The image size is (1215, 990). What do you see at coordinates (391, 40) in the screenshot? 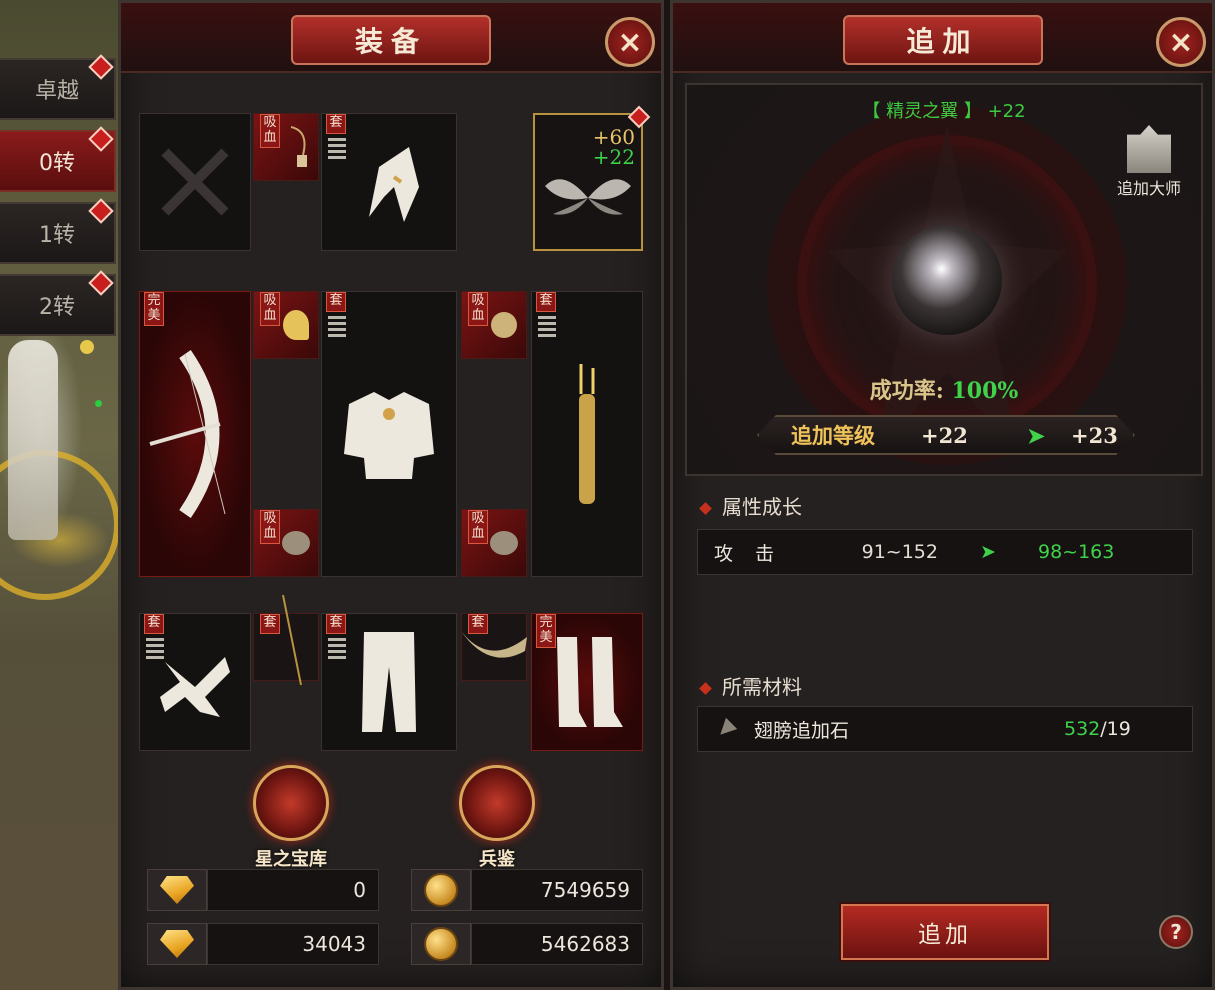
I see `equipment-title: 装备` at bounding box center [391, 40].